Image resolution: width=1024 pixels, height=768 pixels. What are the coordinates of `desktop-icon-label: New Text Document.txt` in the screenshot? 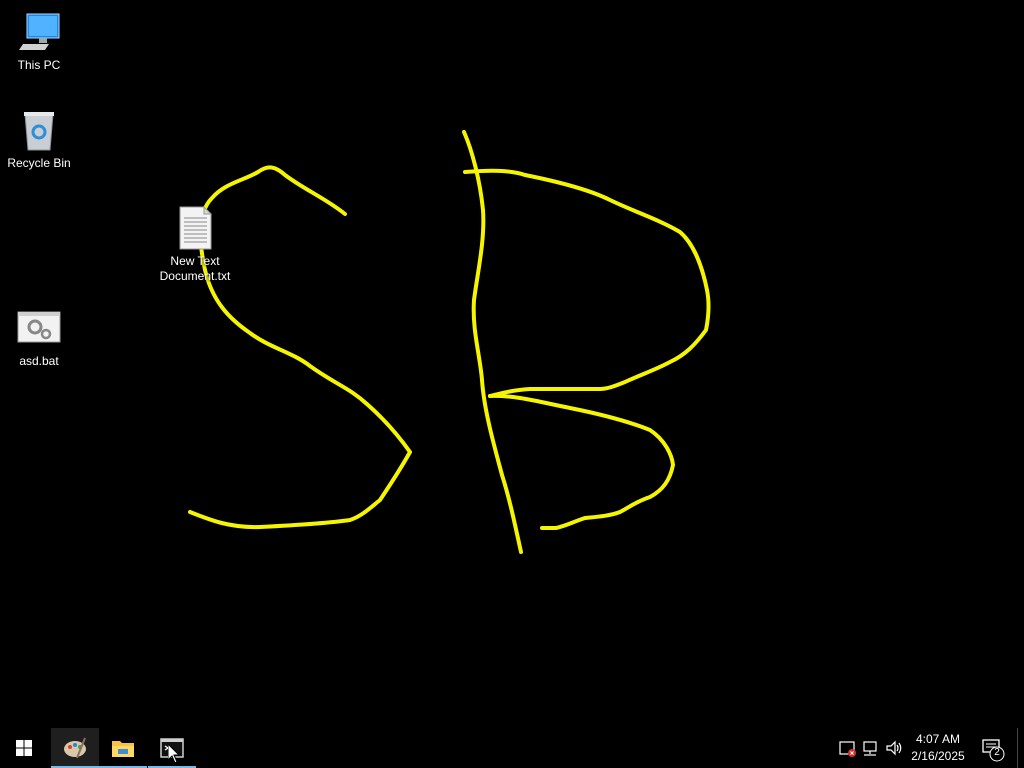 It's located at (195, 268).